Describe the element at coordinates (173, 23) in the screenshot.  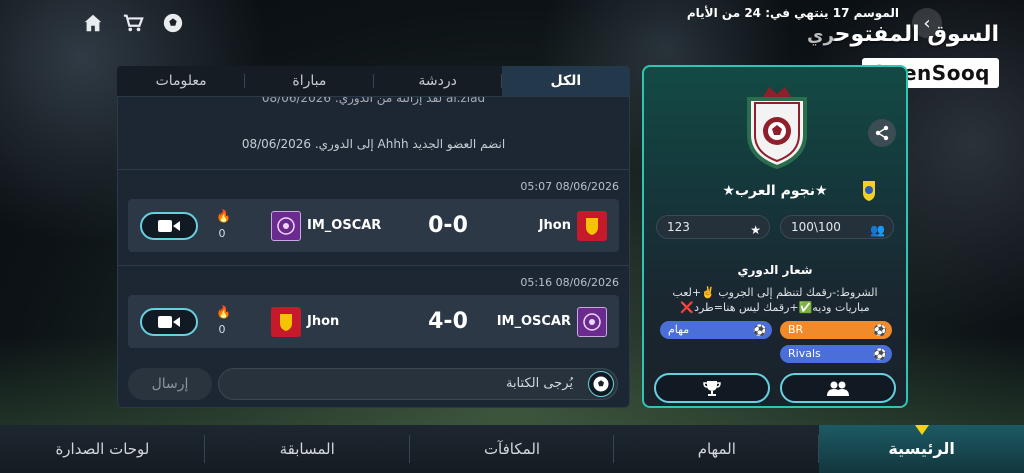
I see `ball-icon` at that location.